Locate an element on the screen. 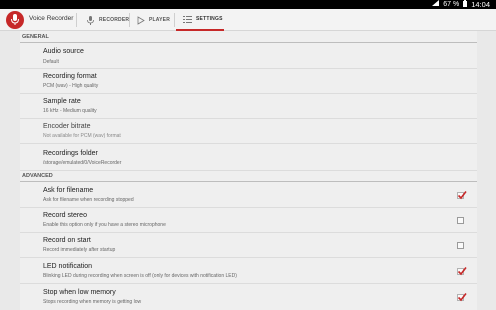 The height and width of the screenshot is (310, 496). tab-recorder-label: RECORDER is located at coordinates (114, 20).